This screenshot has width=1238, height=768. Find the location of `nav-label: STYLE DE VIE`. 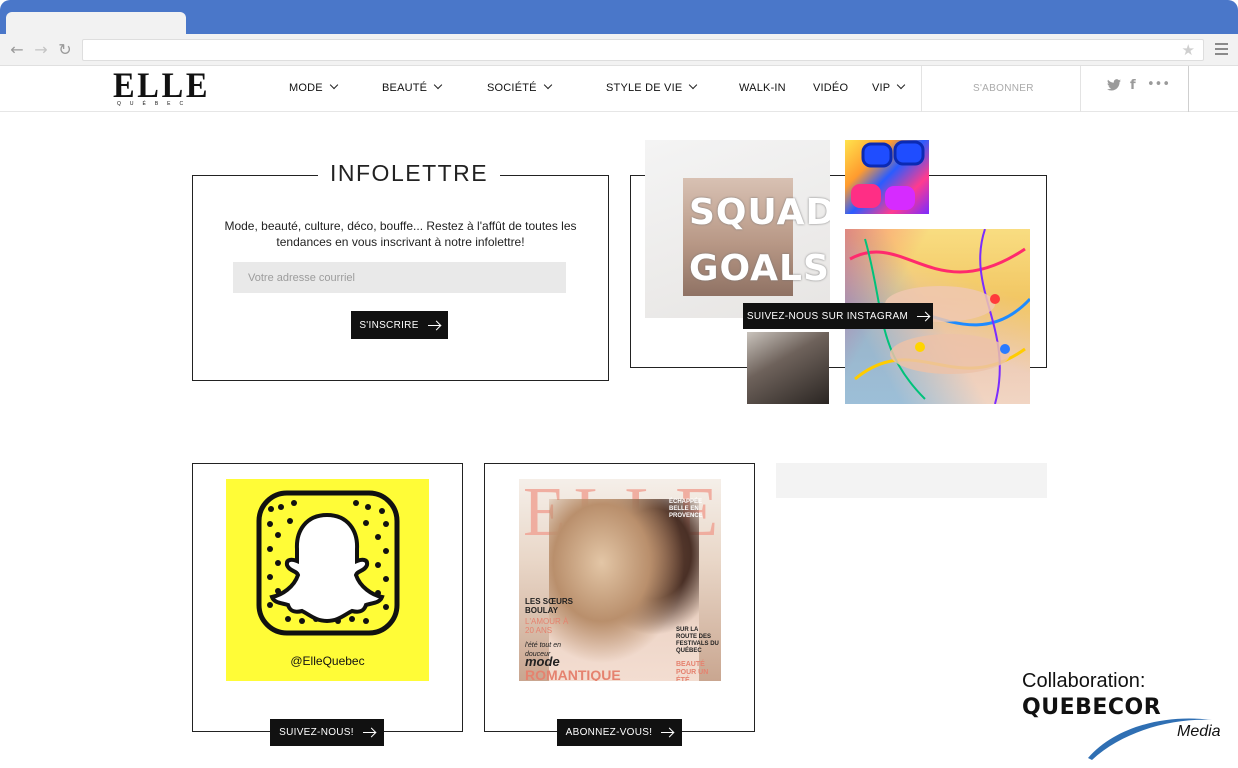

nav-label: STYLE DE VIE is located at coordinates (644, 88).